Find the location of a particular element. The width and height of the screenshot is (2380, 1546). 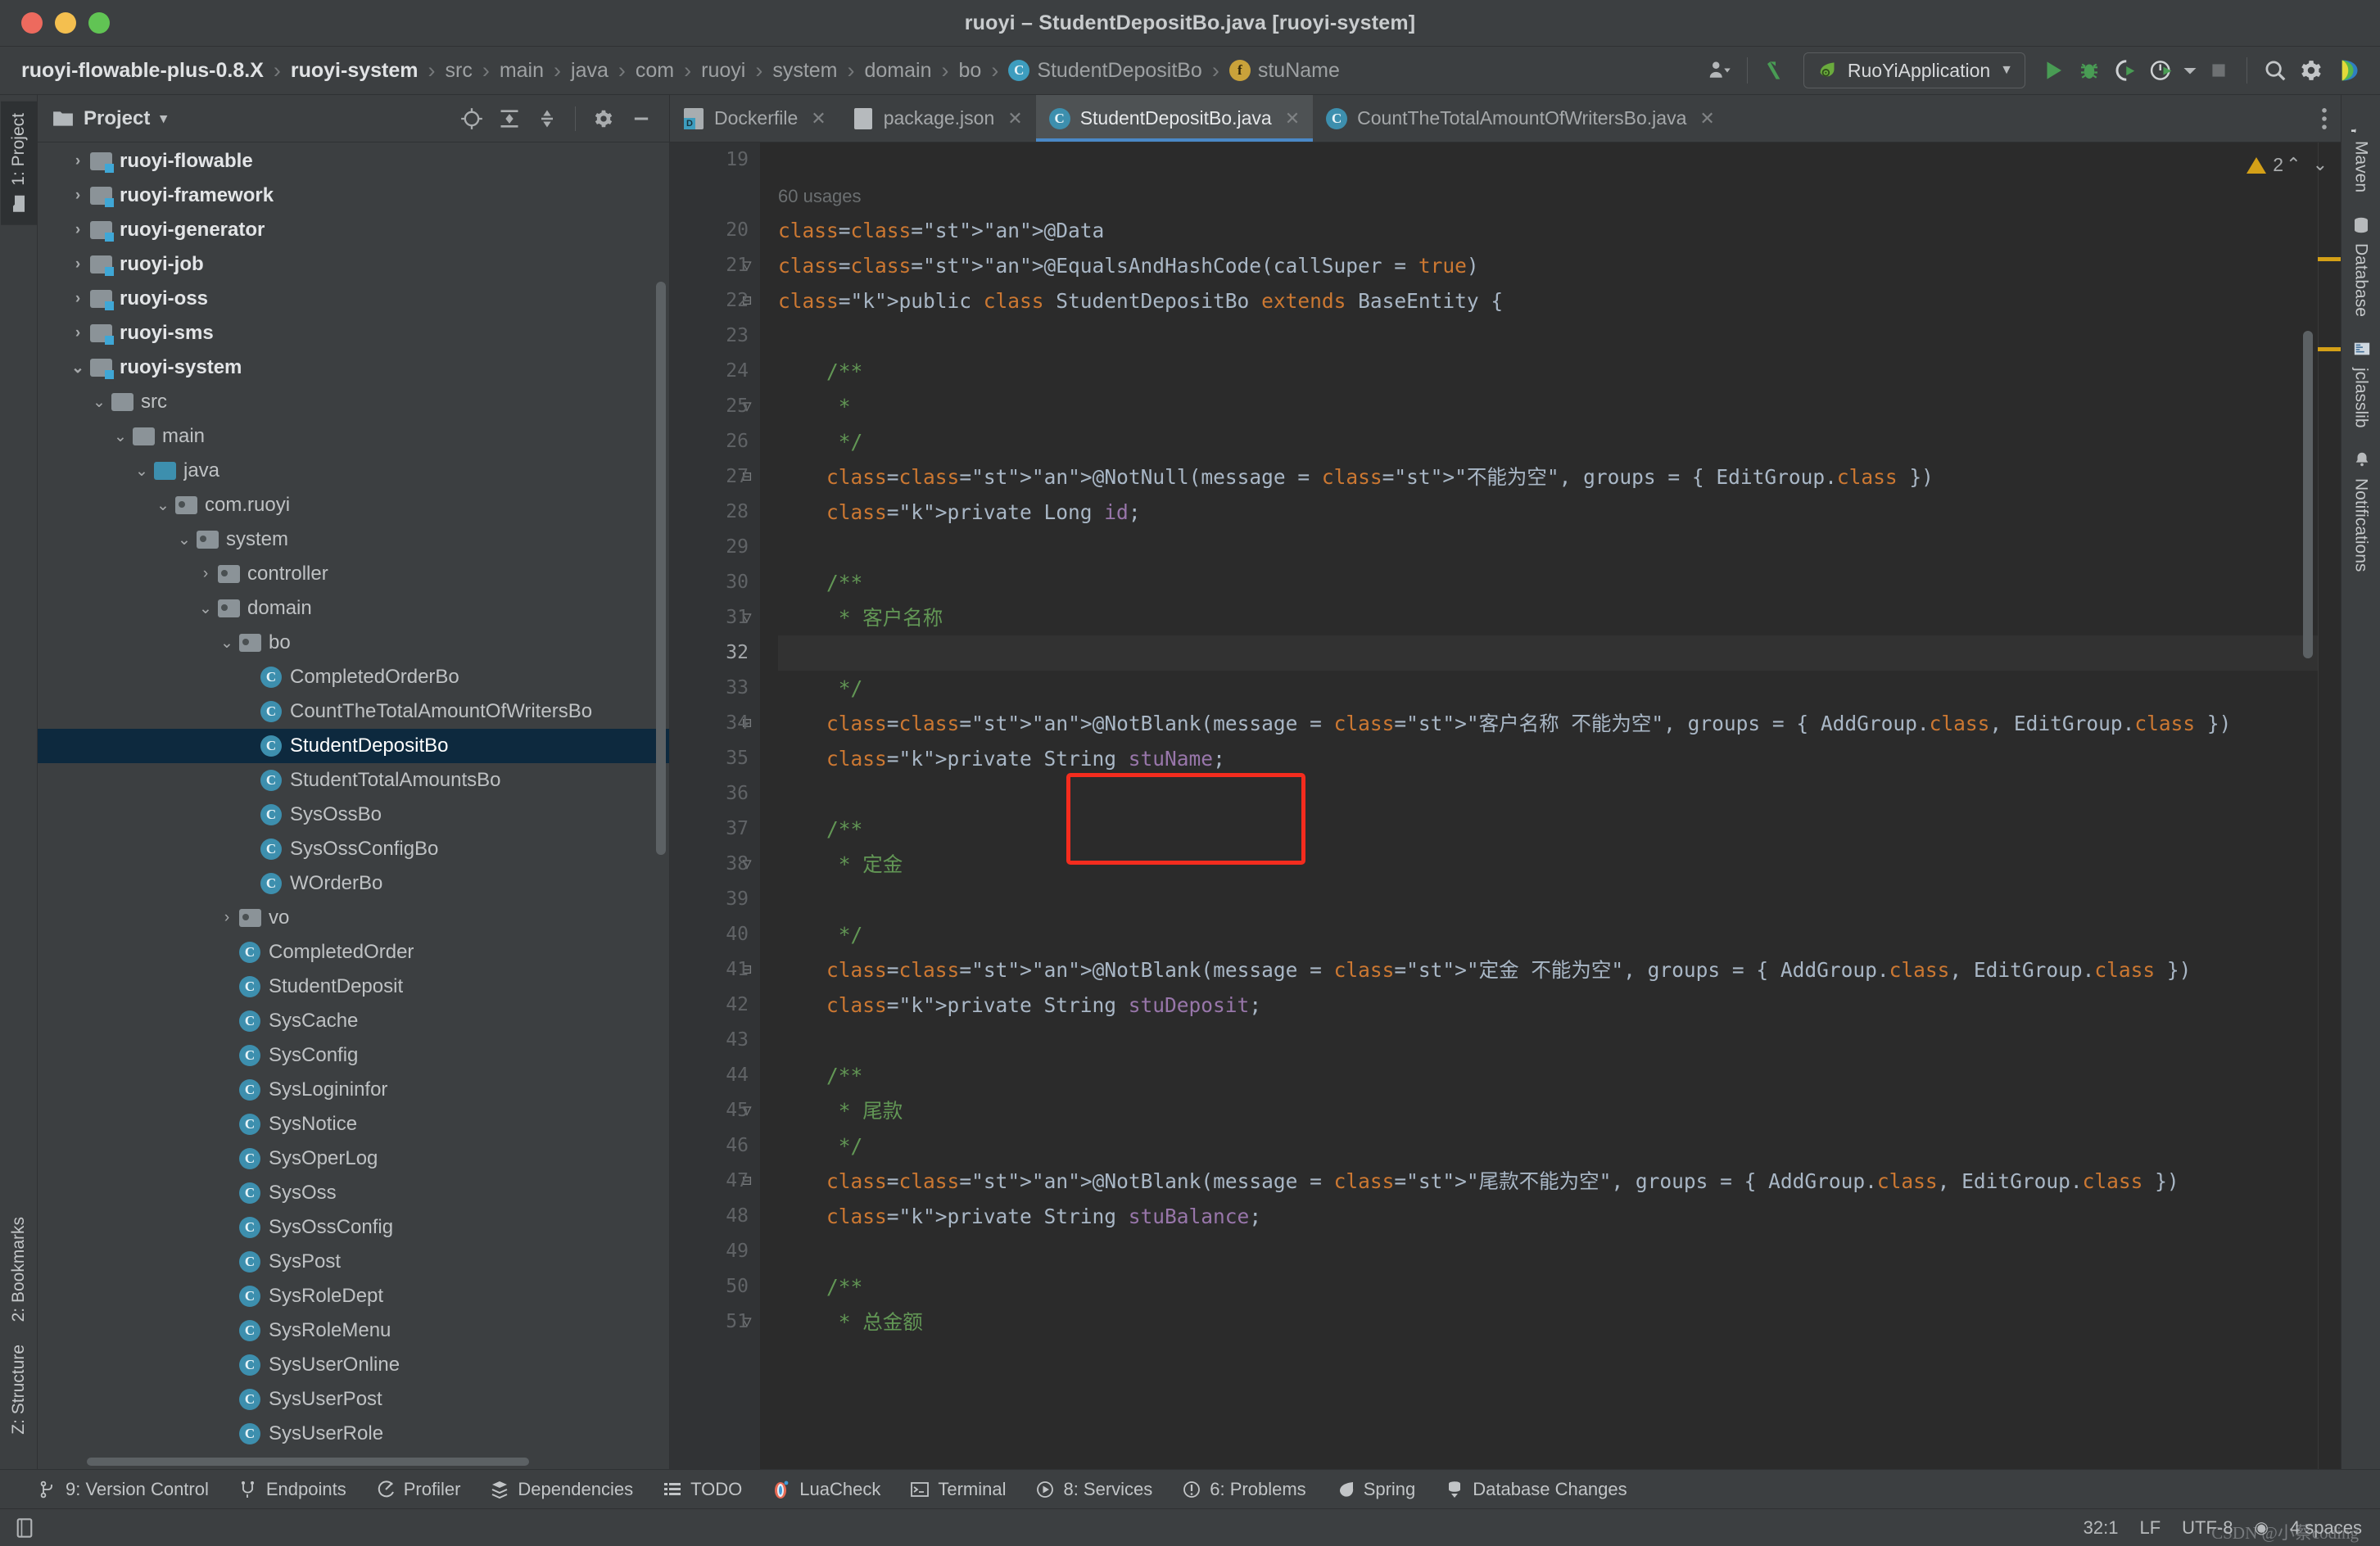

code-inlay-hint: 60 usages is located at coordinates (1548, 195).